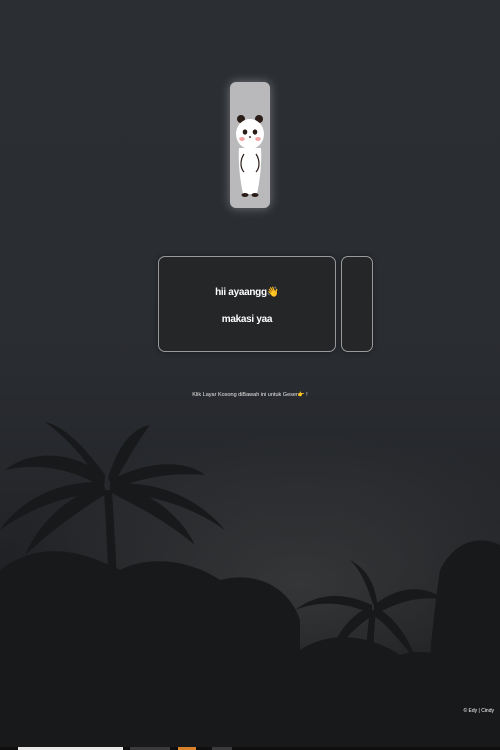 Image resolution: width=500 pixels, height=750 pixels. Describe the element at coordinates (250, 156) in the screenshot. I see `panda-sticker-icon` at that location.